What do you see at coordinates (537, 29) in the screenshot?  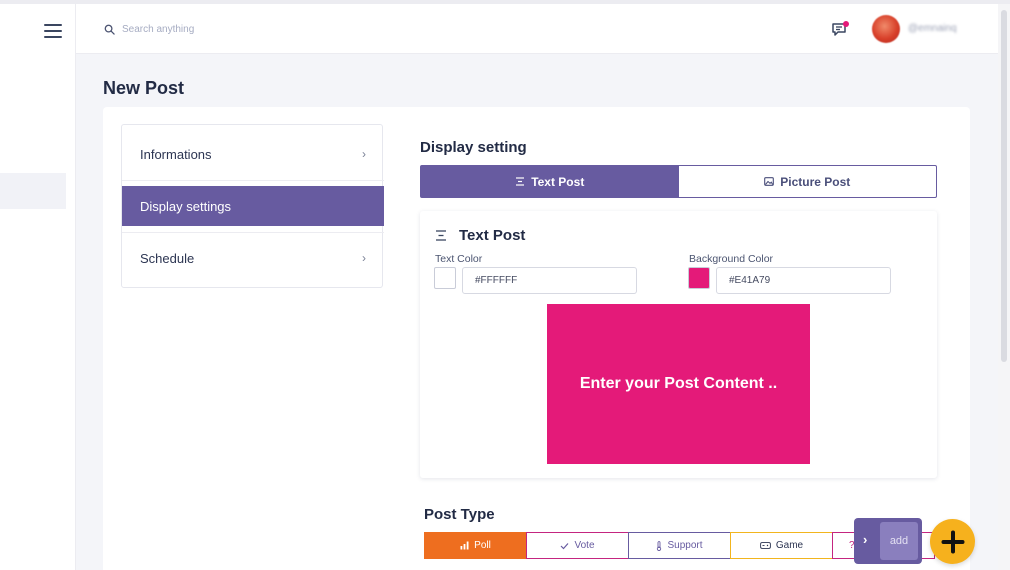 I see `top-bar: @emnainq` at bounding box center [537, 29].